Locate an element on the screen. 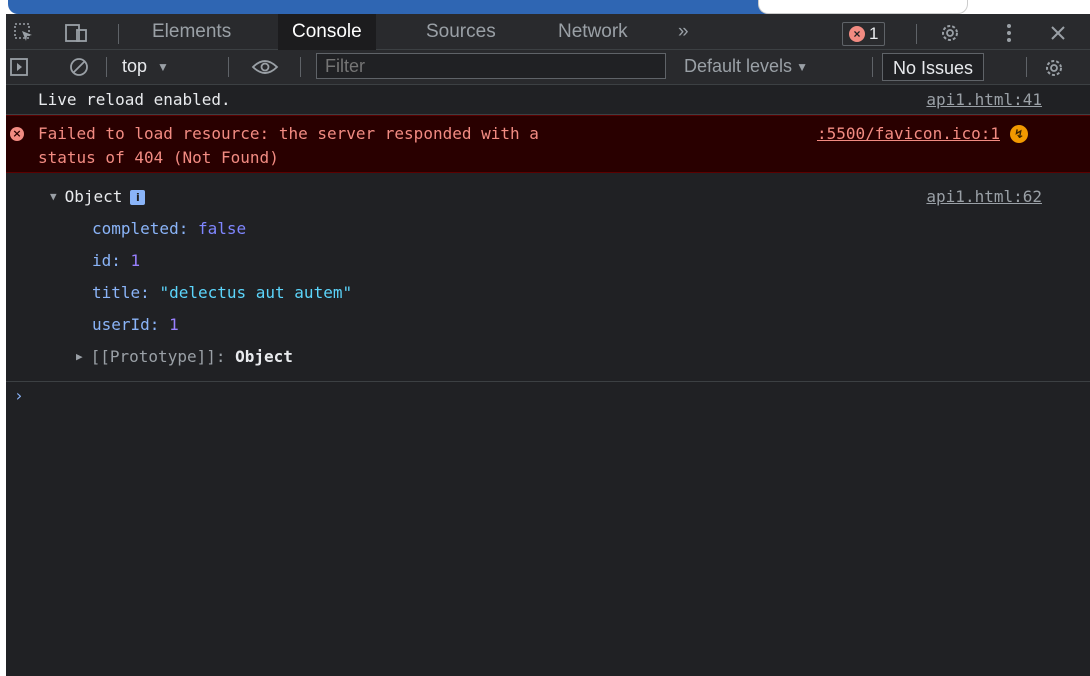  object-label: Object is located at coordinates (93, 196).